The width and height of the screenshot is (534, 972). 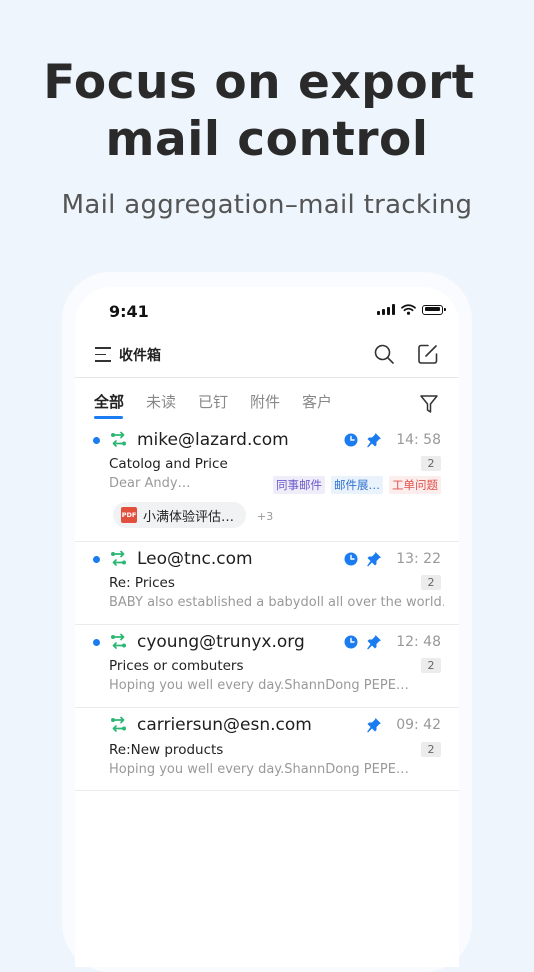 I want to click on battery-icon, so click(x=434, y=309).